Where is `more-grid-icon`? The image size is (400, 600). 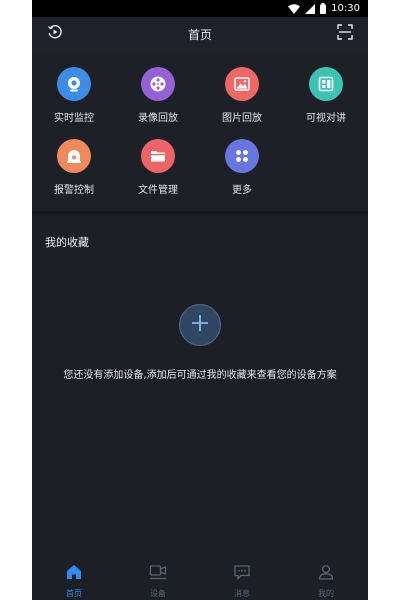 more-grid-icon is located at coordinates (242, 156).